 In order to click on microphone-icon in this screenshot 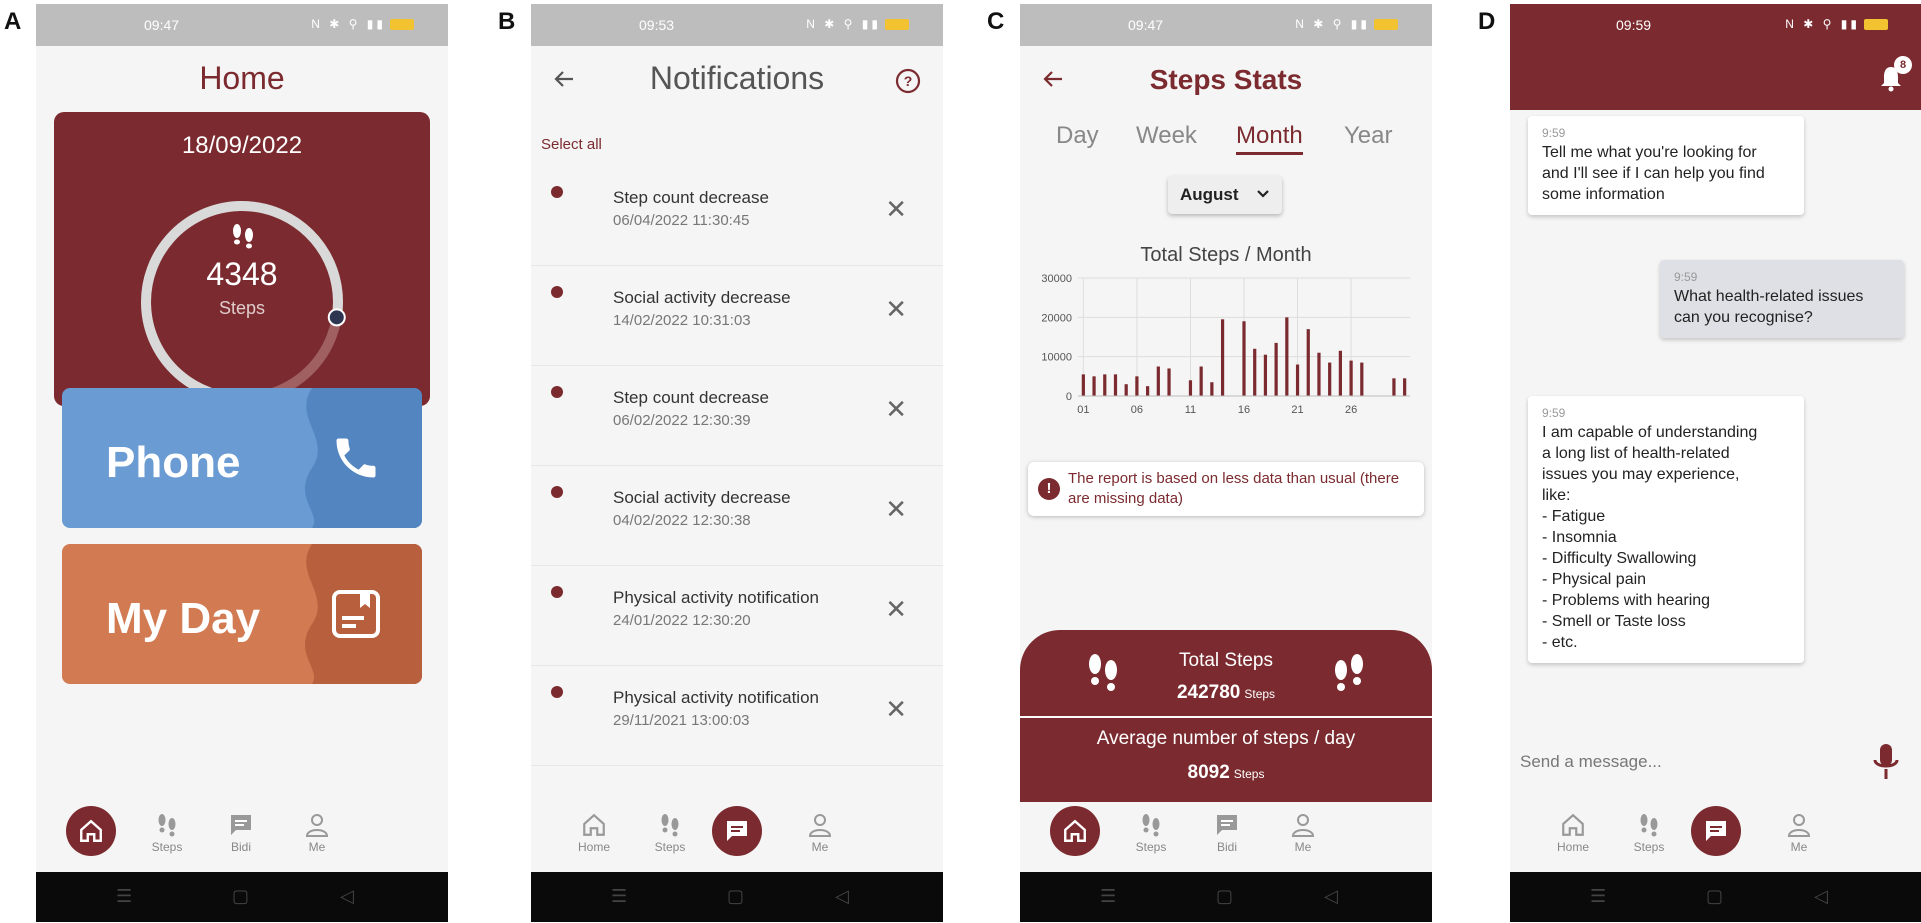, I will do `click(1886, 762)`.